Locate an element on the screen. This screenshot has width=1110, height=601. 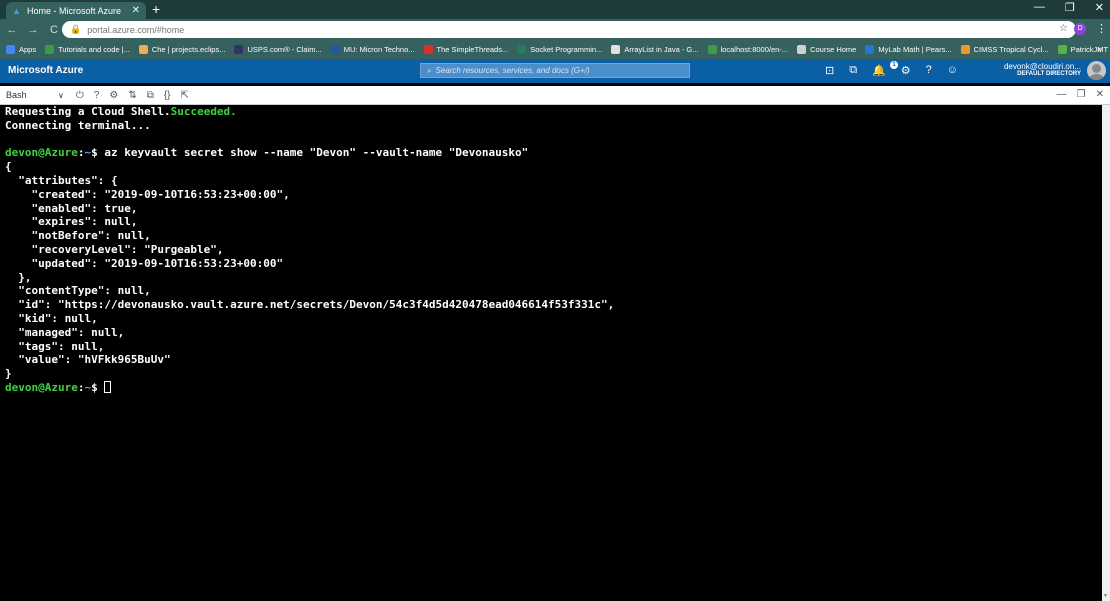
restore-icon: ❐ is located at coordinates (1070, 7).